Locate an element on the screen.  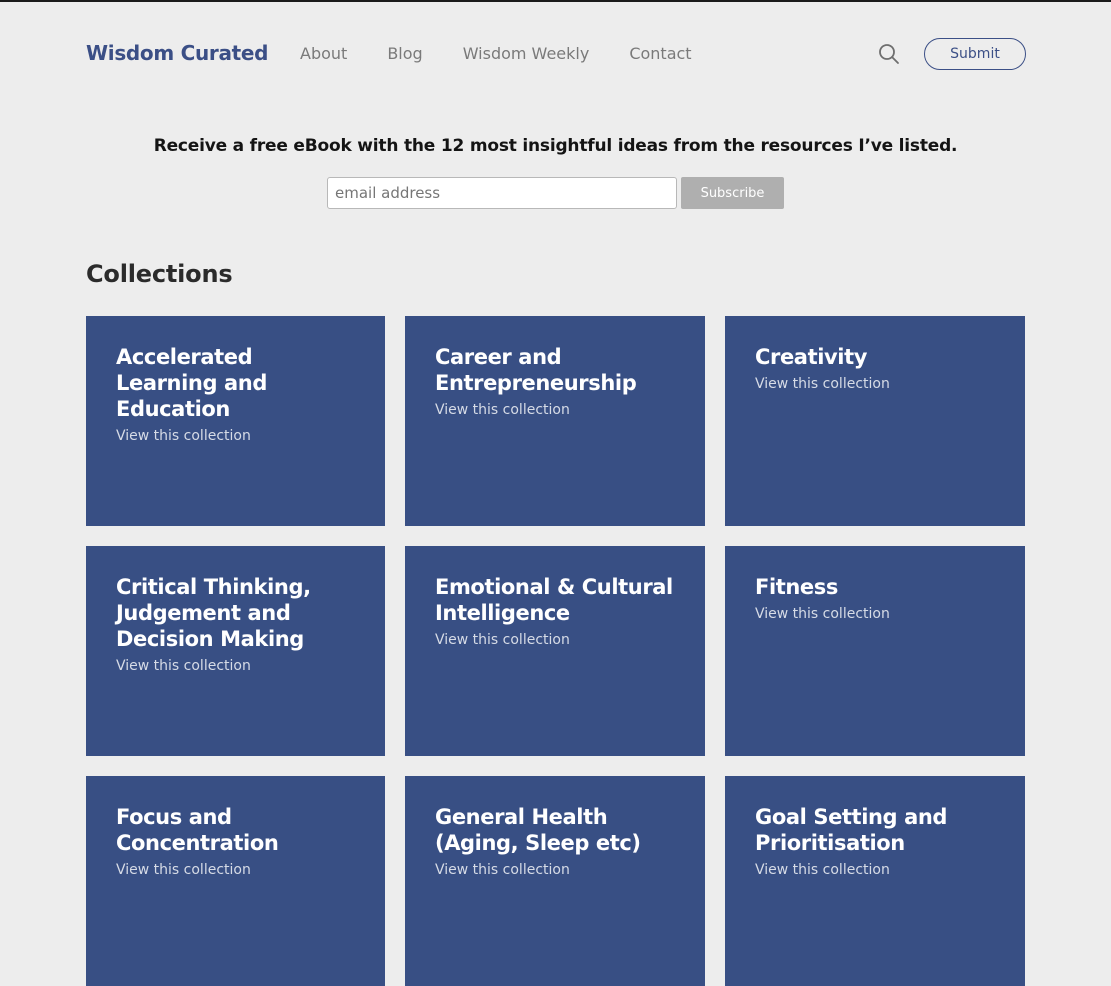
collection-title: Fitness is located at coordinates (796, 587).